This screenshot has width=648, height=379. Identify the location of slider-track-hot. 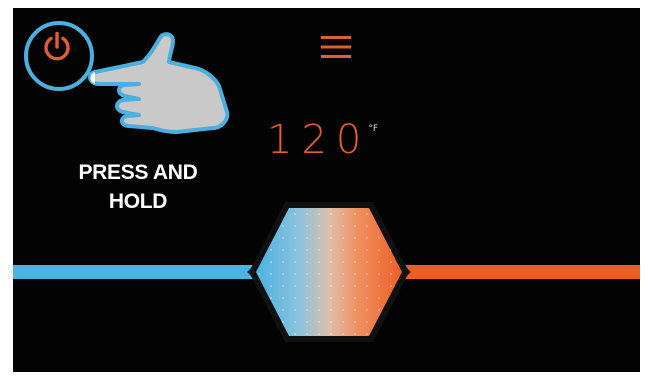
(522, 272).